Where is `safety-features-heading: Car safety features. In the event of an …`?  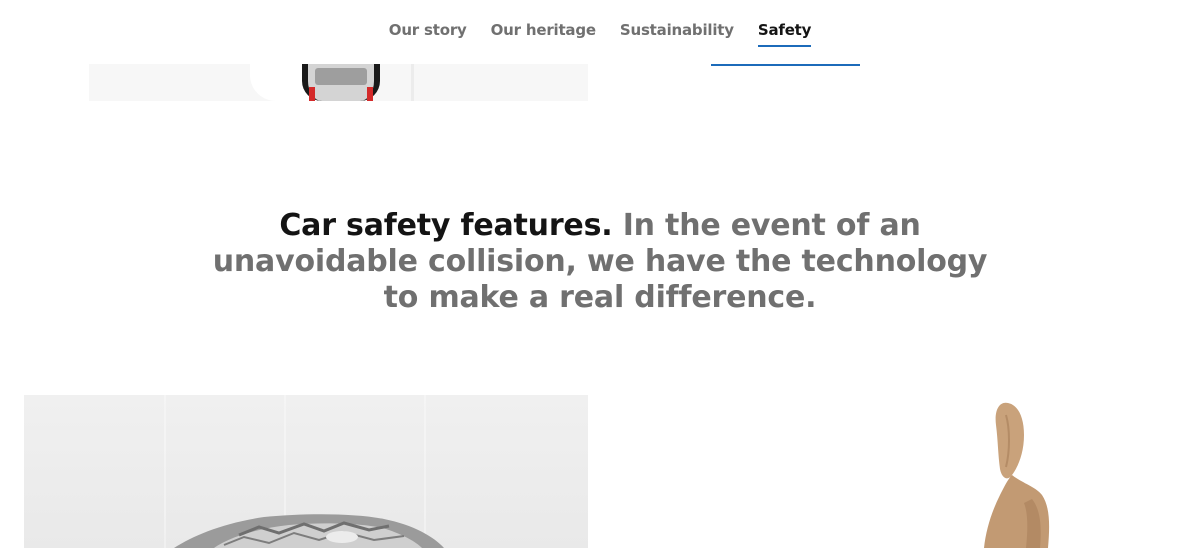 safety-features-heading: Car safety features. In the event of an … is located at coordinates (600, 262).